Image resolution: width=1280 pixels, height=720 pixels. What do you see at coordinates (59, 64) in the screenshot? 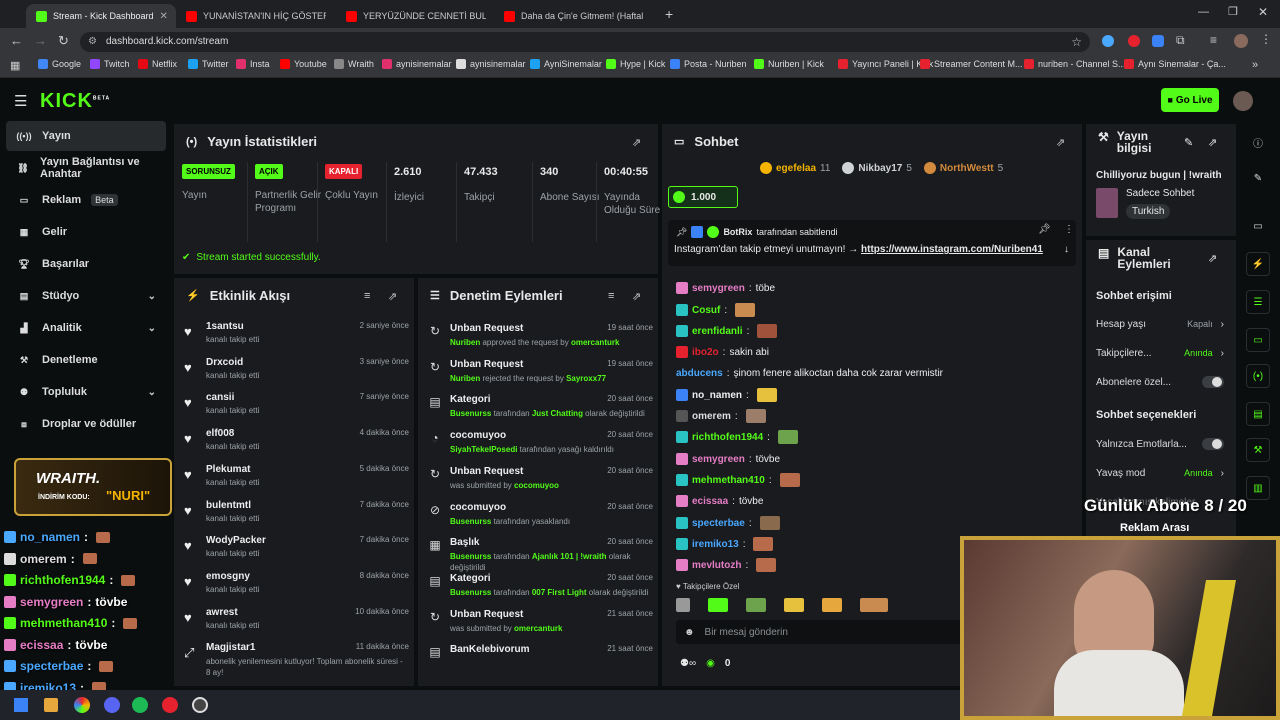
I see `bookmark-item: Google` at bounding box center [59, 64].